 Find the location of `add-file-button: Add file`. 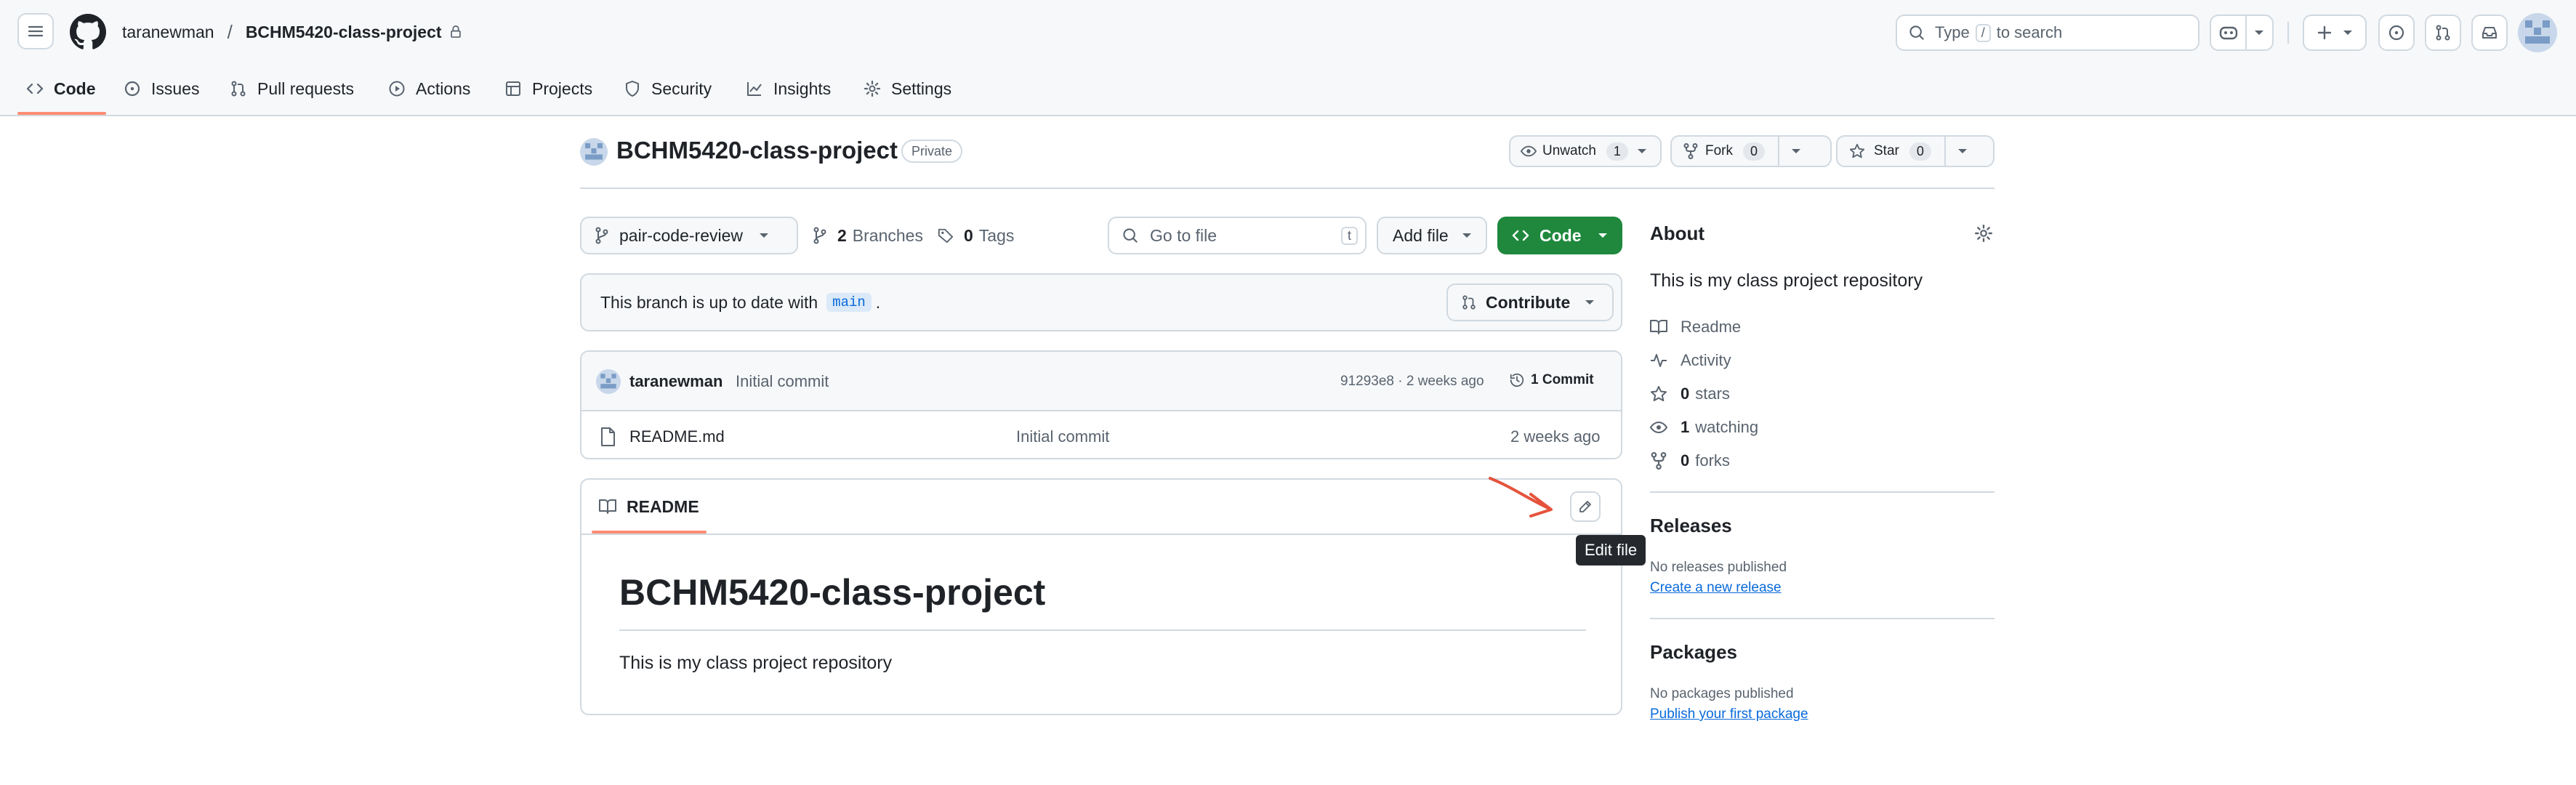

add-file-button: Add file is located at coordinates (1432, 235).